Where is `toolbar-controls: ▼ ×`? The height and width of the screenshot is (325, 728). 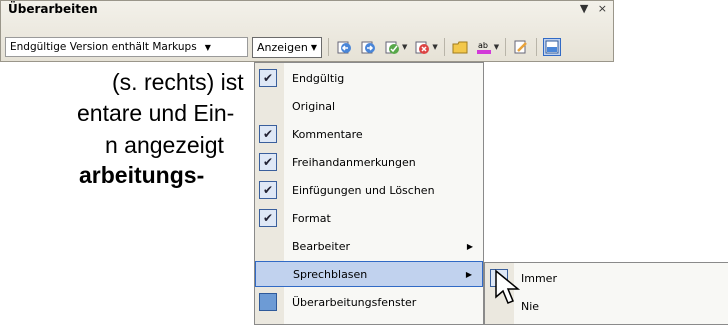 toolbar-controls: ▼ × is located at coordinates (590, 8).